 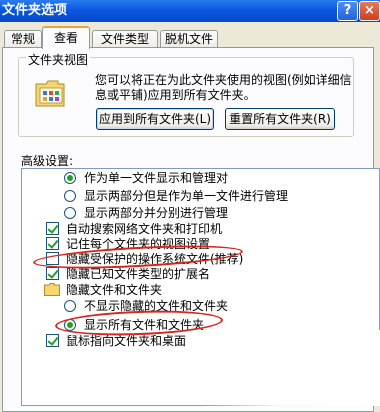 What do you see at coordinates (50, 93) in the screenshot?
I see `folder-view-icon` at bounding box center [50, 93].